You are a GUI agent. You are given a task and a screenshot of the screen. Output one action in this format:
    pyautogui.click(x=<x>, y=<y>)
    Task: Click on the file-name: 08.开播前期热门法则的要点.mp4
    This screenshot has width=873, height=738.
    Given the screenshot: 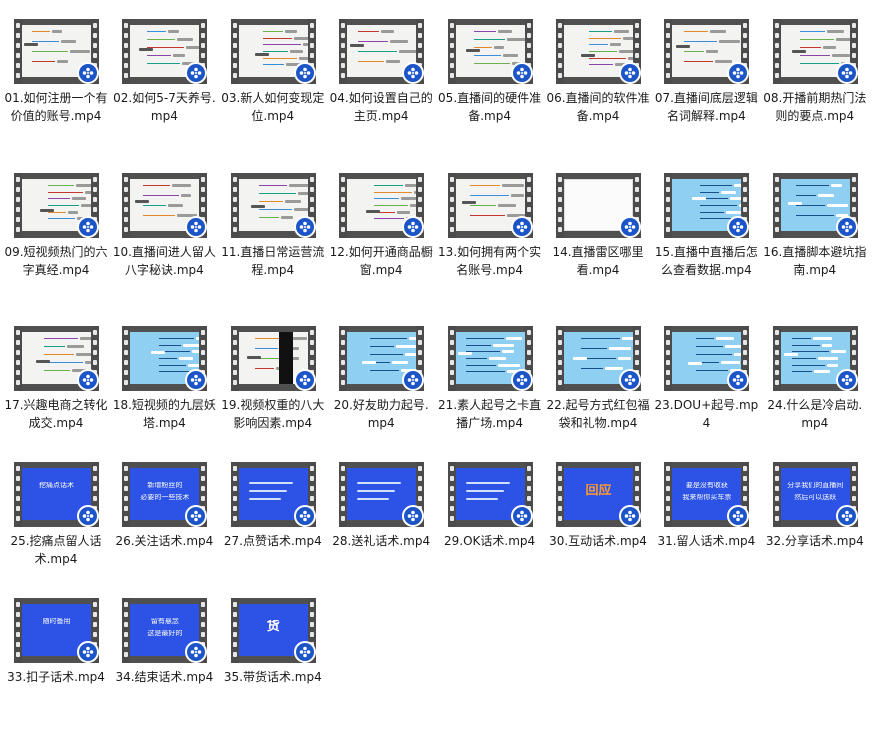 What is the action you would take?
    pyautogui.click(x=815, y=107)
    